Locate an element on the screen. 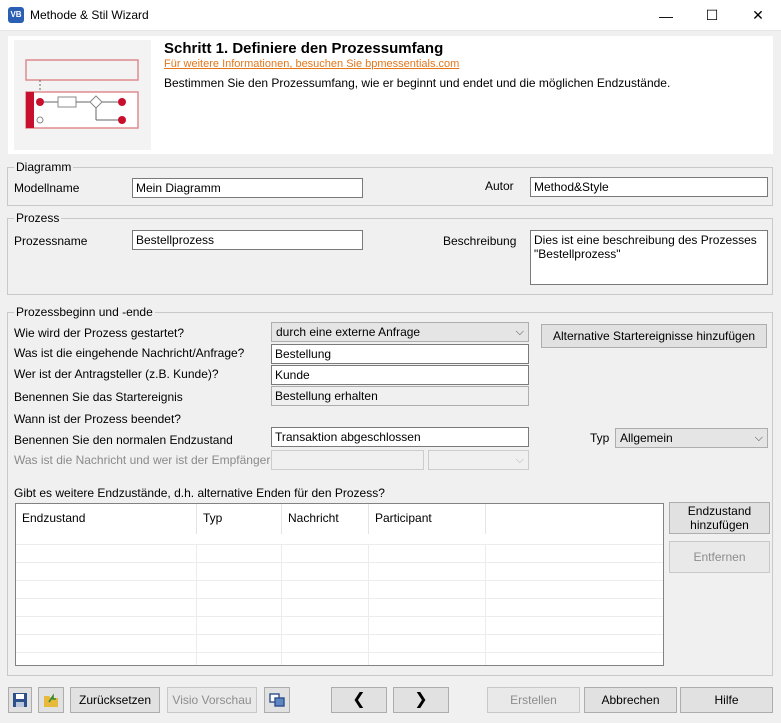 The width and height of the screenshot is (781, 723). start-event-label: Benennen Sie das Startereignis is located at coordinates (98, 397).